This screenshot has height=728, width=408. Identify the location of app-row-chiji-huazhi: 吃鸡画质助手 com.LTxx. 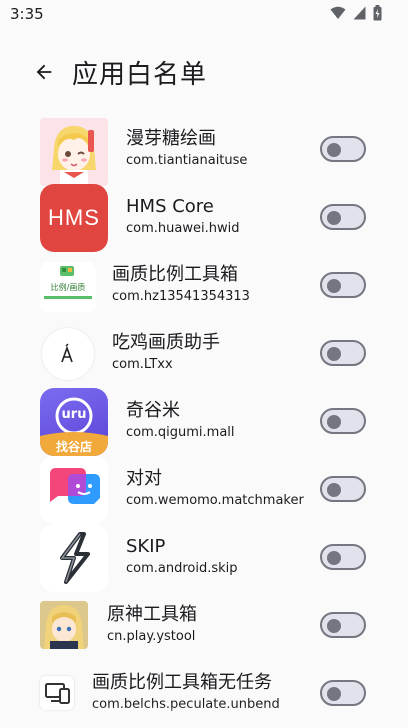
(204, 354).